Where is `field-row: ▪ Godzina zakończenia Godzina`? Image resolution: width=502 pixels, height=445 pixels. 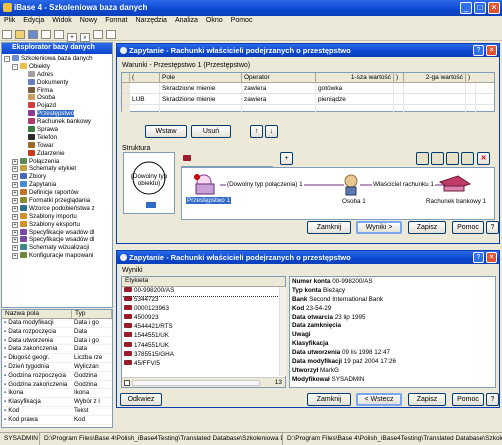 field-row: ▪ Godzina zakończenia Godzina is located at coordinates (57, 385).